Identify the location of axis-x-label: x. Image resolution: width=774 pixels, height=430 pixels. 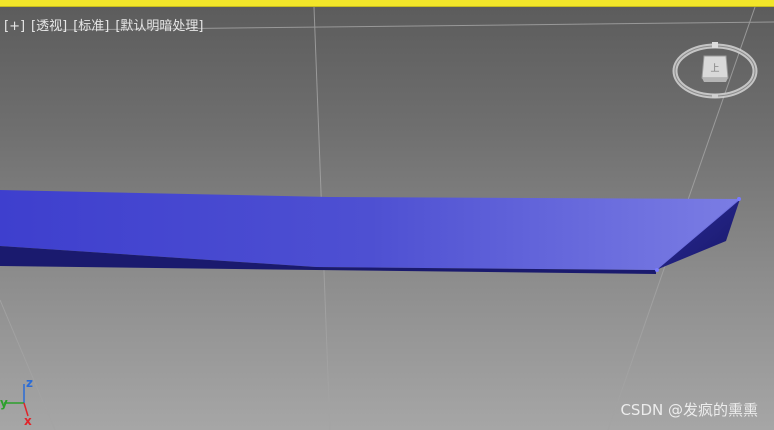
(28, 421).